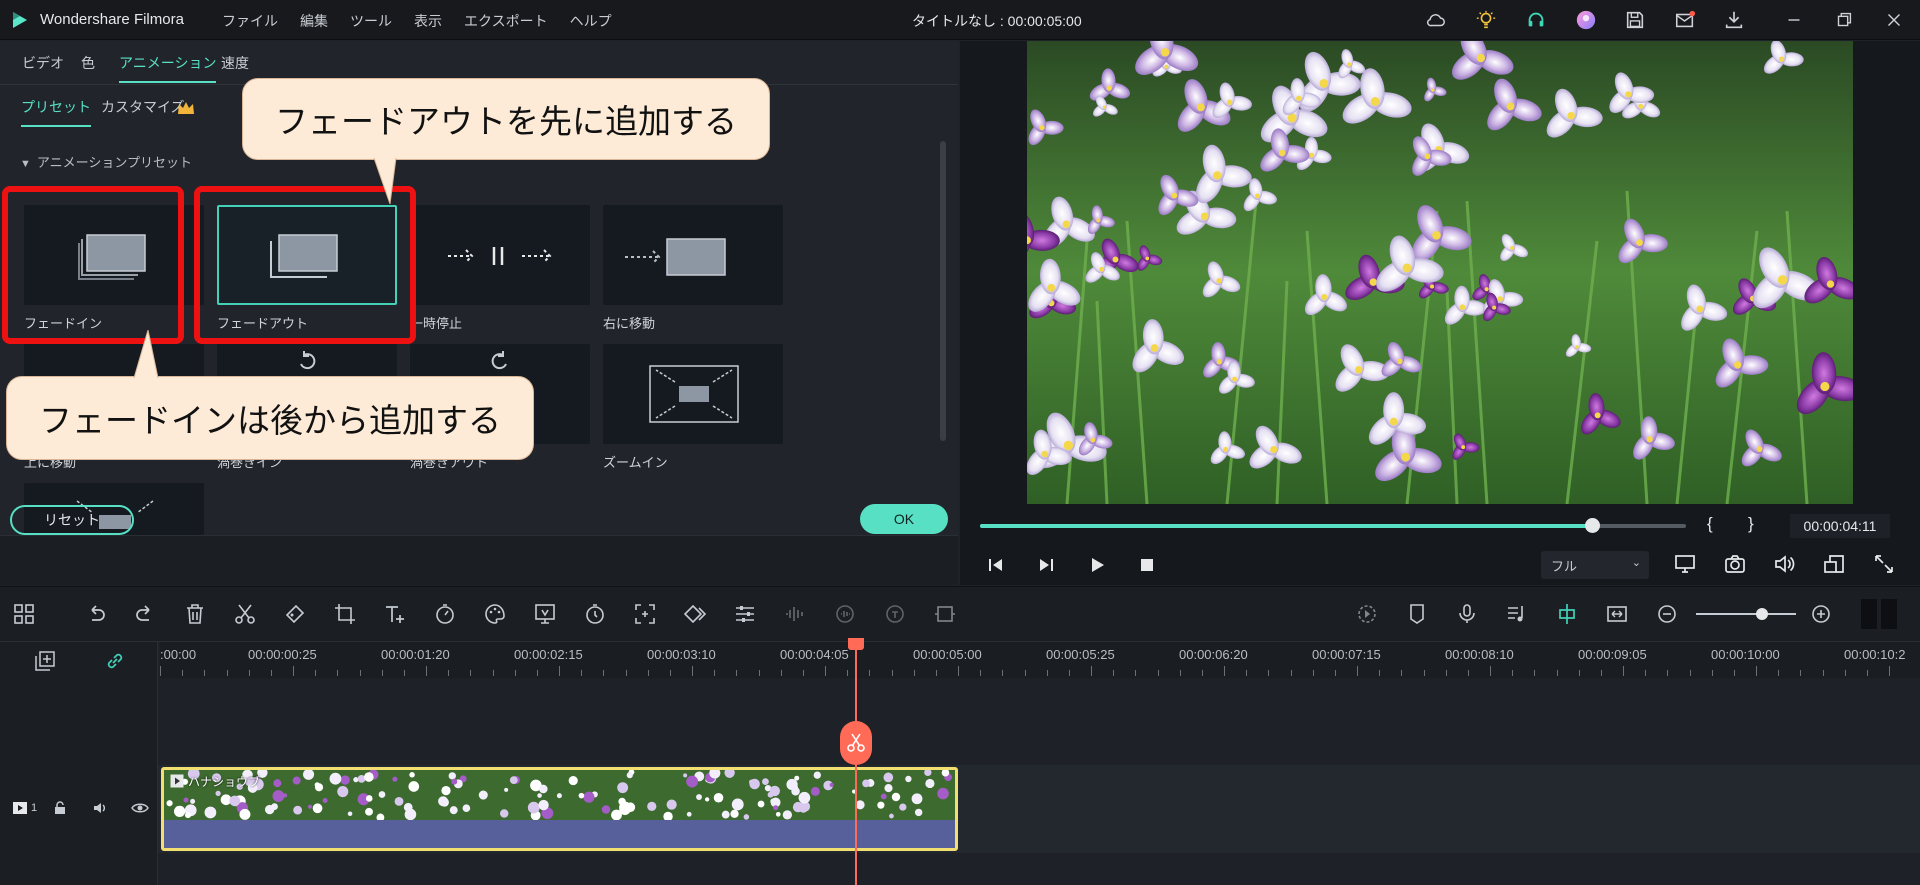  I want to click on avatar-icon, so click(1586, 20).